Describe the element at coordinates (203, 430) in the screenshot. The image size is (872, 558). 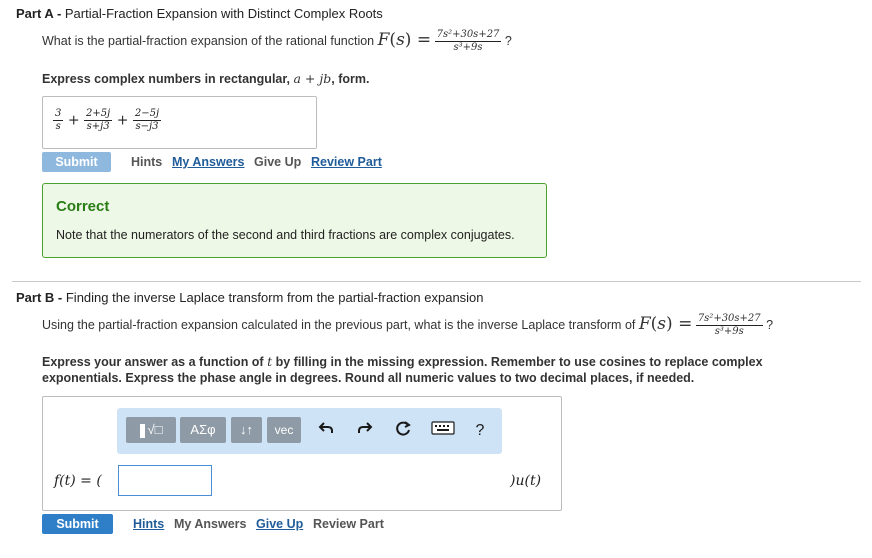
I see `greek-symbols-button: ΑΣφ` at that location.